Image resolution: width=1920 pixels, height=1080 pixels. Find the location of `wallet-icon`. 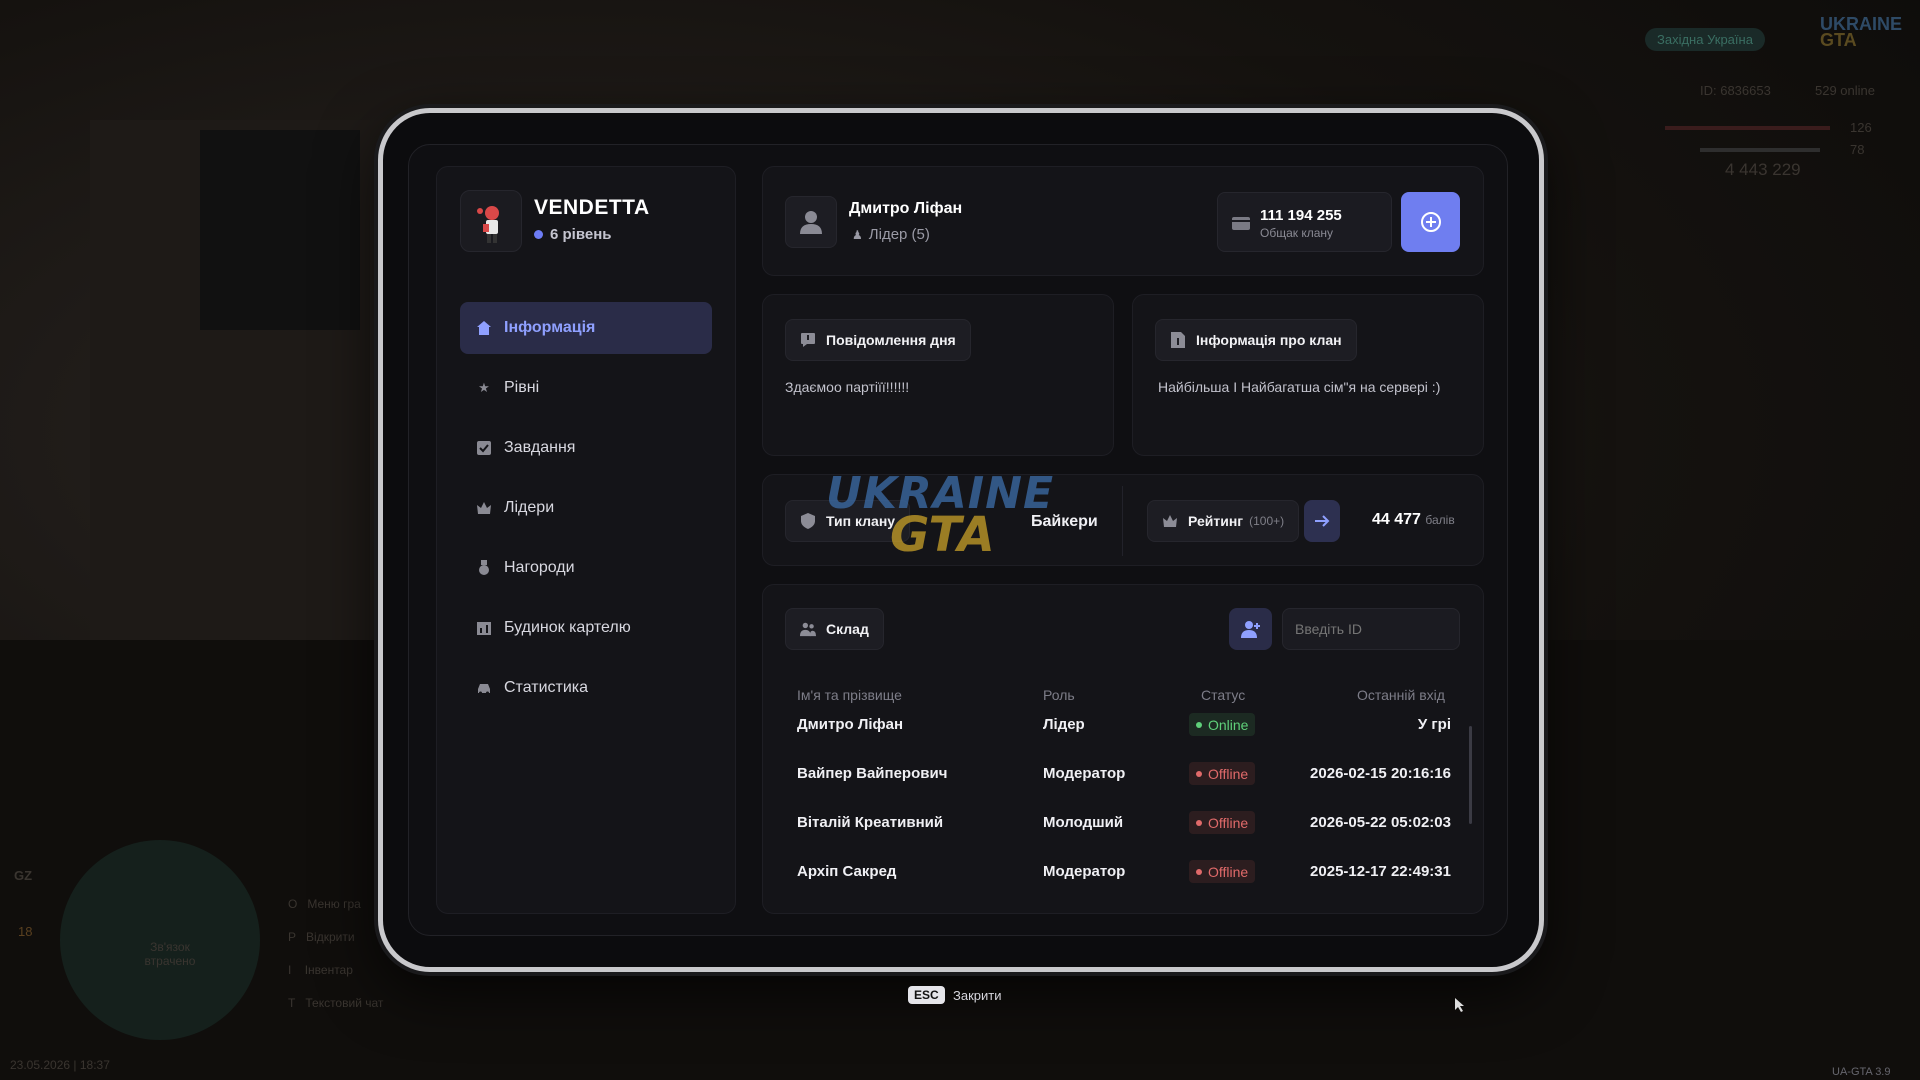

wallet-icon is located at coordinates (1241, 225).